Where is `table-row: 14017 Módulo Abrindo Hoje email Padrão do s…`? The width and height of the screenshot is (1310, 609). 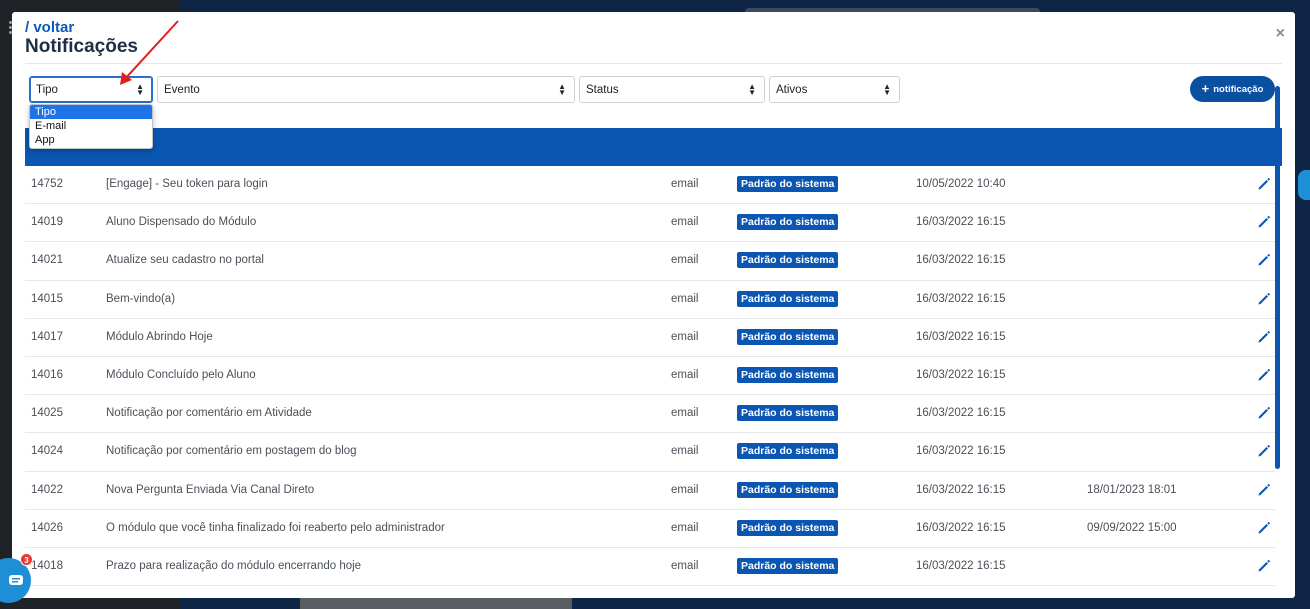
table-row: 14017 Módulo Abrindo Hoje email Padrão do s… is located at coordinates (650, 338).